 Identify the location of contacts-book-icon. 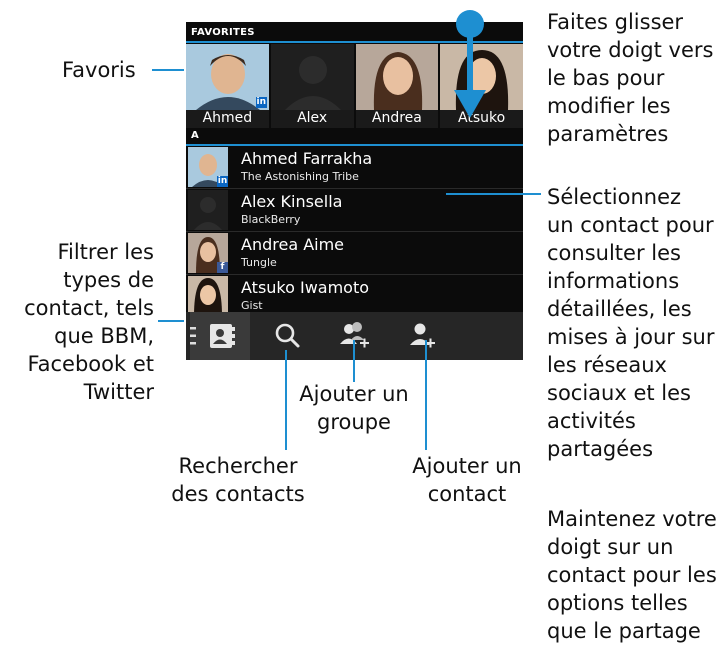
(212, 336).